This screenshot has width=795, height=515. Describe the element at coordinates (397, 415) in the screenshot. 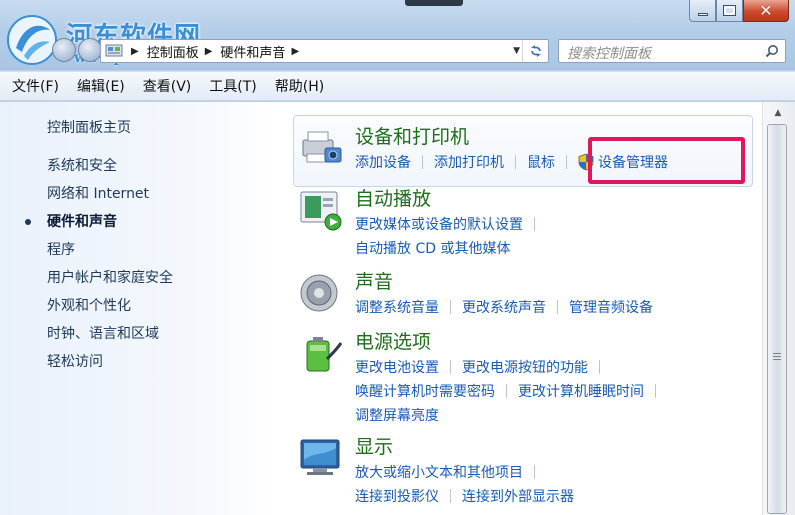

I see `link-adjust-brightness: 调整屏幕亮度` at that location.